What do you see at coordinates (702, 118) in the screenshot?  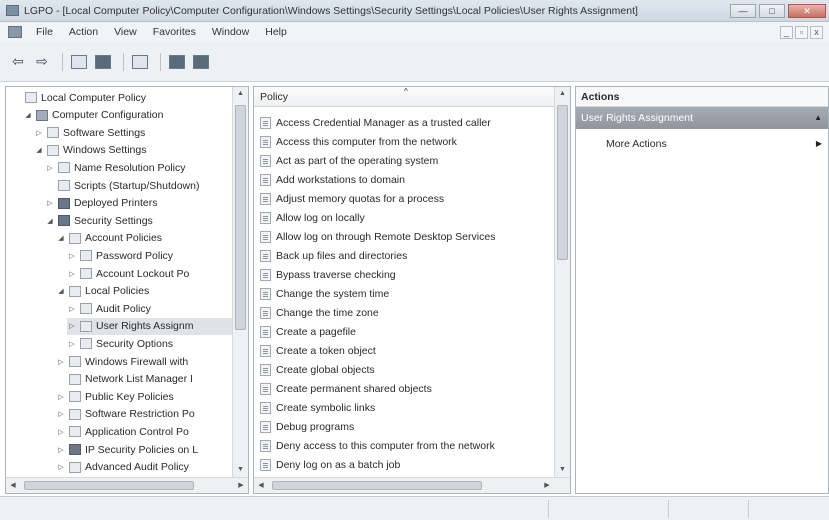 I see `actions-group-user-rights: User Rights Assignment ▲` at bounding box center [702, 118].